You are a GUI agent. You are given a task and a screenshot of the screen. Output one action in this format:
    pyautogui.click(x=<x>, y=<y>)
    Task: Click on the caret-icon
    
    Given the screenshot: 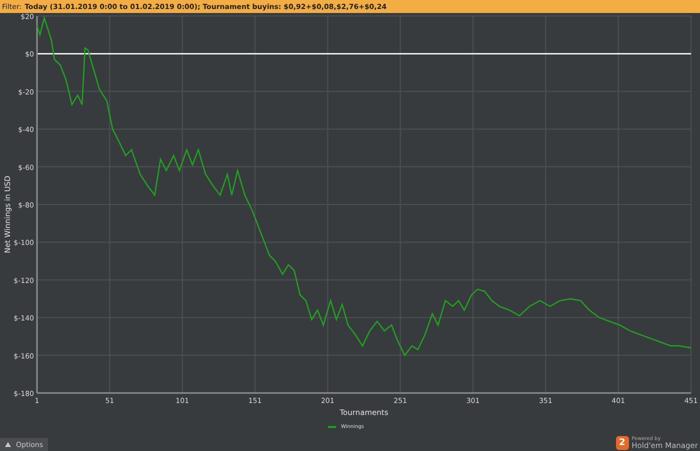 What is the action you would take?
    pyautogui.click(x=8, y=444)
    